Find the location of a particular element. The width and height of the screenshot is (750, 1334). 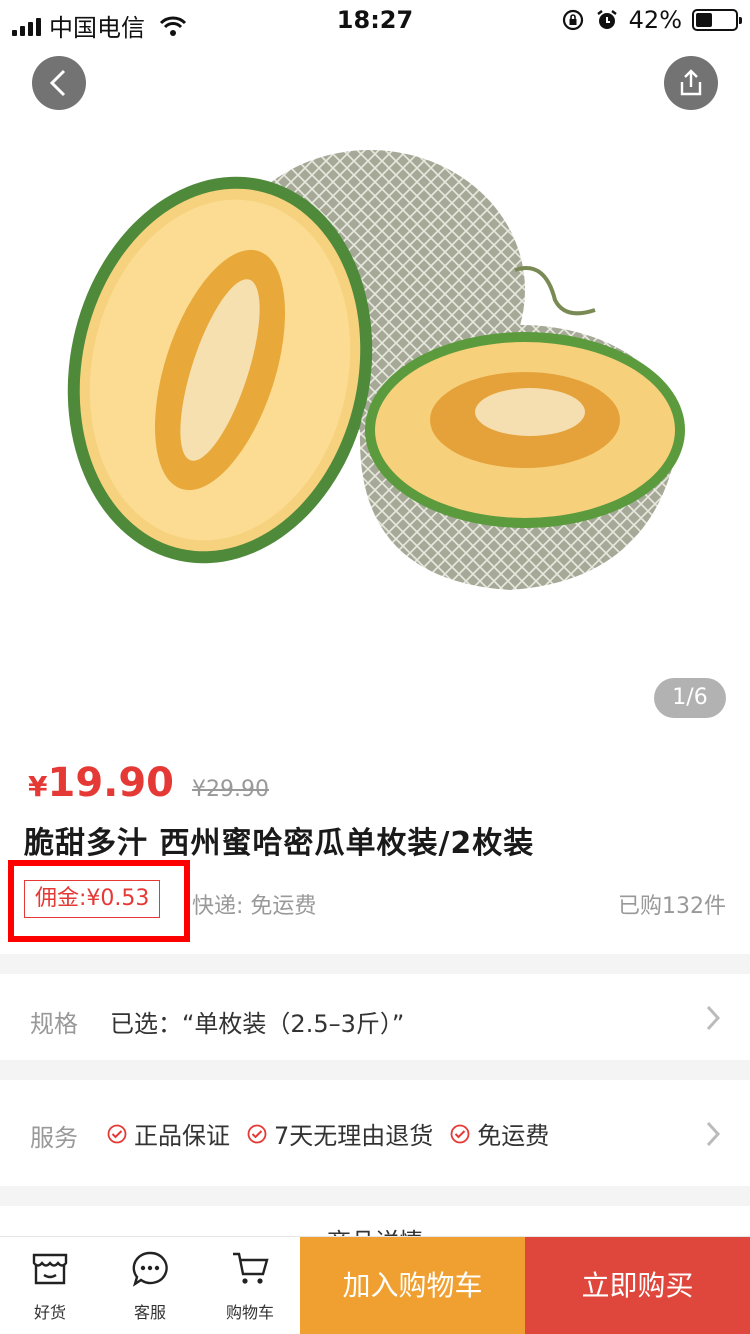

spec-value: 已选：“单枚装（2.5–3斤）” is located at coordinates (257, 1024).